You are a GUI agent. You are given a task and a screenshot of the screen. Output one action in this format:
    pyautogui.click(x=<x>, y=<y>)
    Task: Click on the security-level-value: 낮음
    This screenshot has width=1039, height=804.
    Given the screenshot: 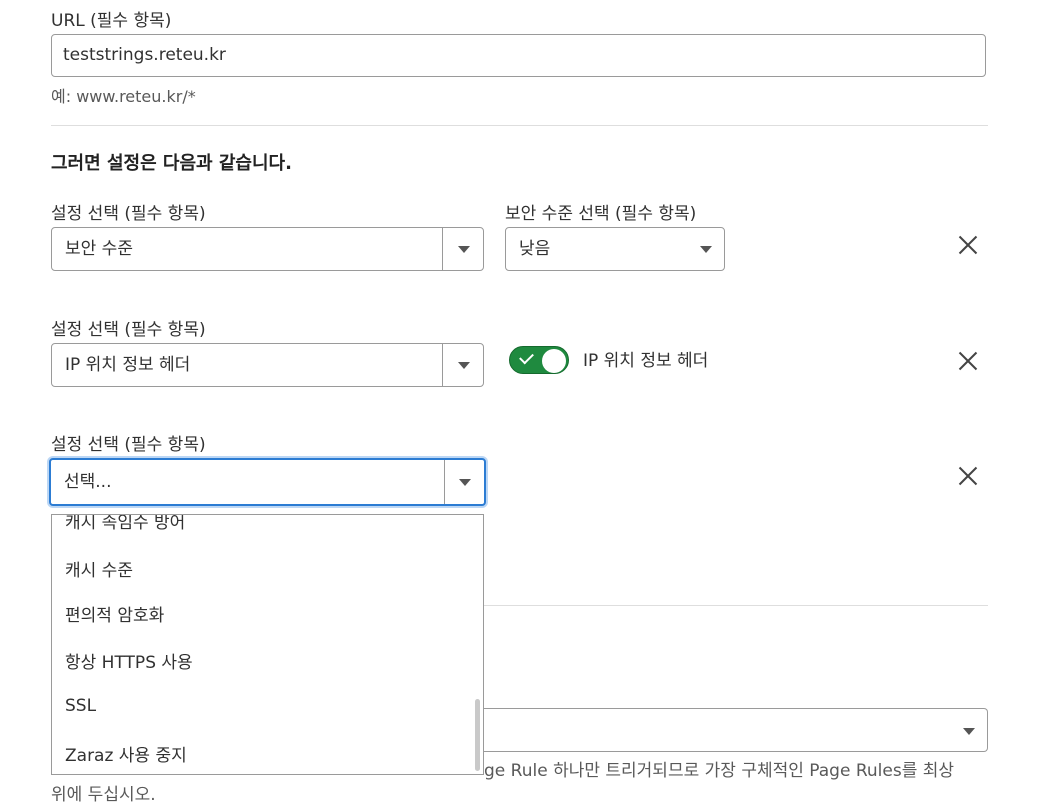 What is the action you would take?
    pyautogui.click(x=535, y=249)
    